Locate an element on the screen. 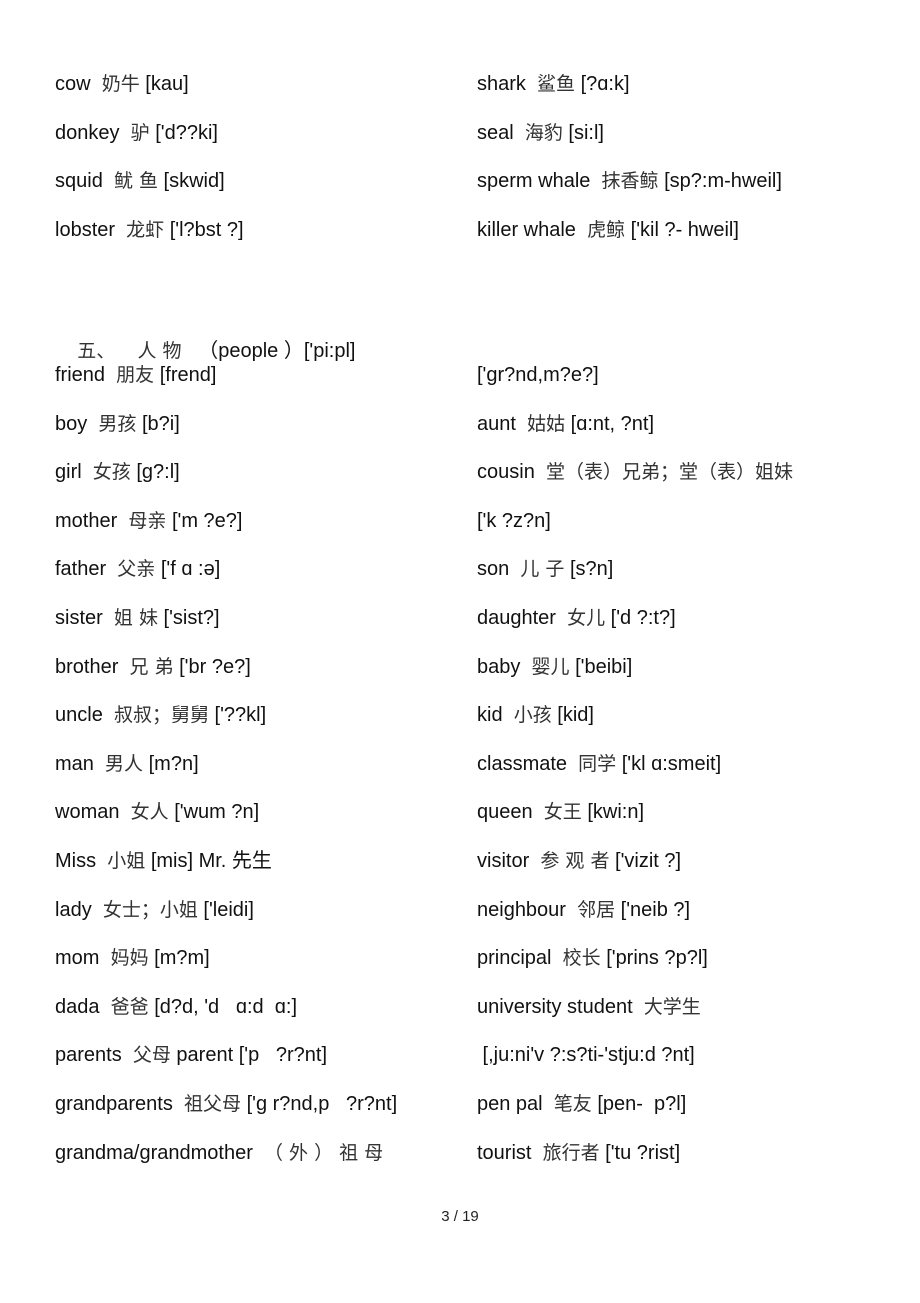 This screenshot has width=920, height=1303. vocab-entry: pen pal 笔友 [pen- p?l] is located at coordinates (581, 1104).